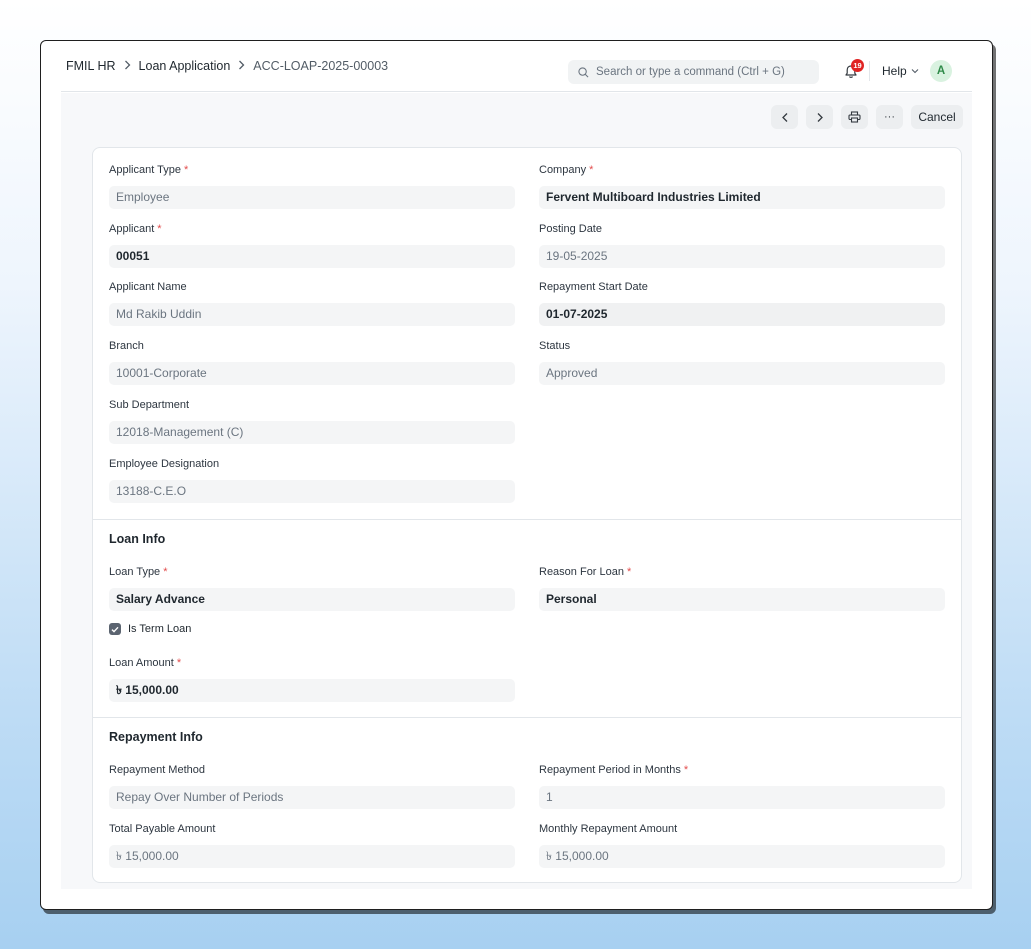 The width and height of the screenshot is (1031, 949). Describe the element at coordinates (742, 256) in the screenshot. I see `posting-date-input: 19-05-2025` at that location.